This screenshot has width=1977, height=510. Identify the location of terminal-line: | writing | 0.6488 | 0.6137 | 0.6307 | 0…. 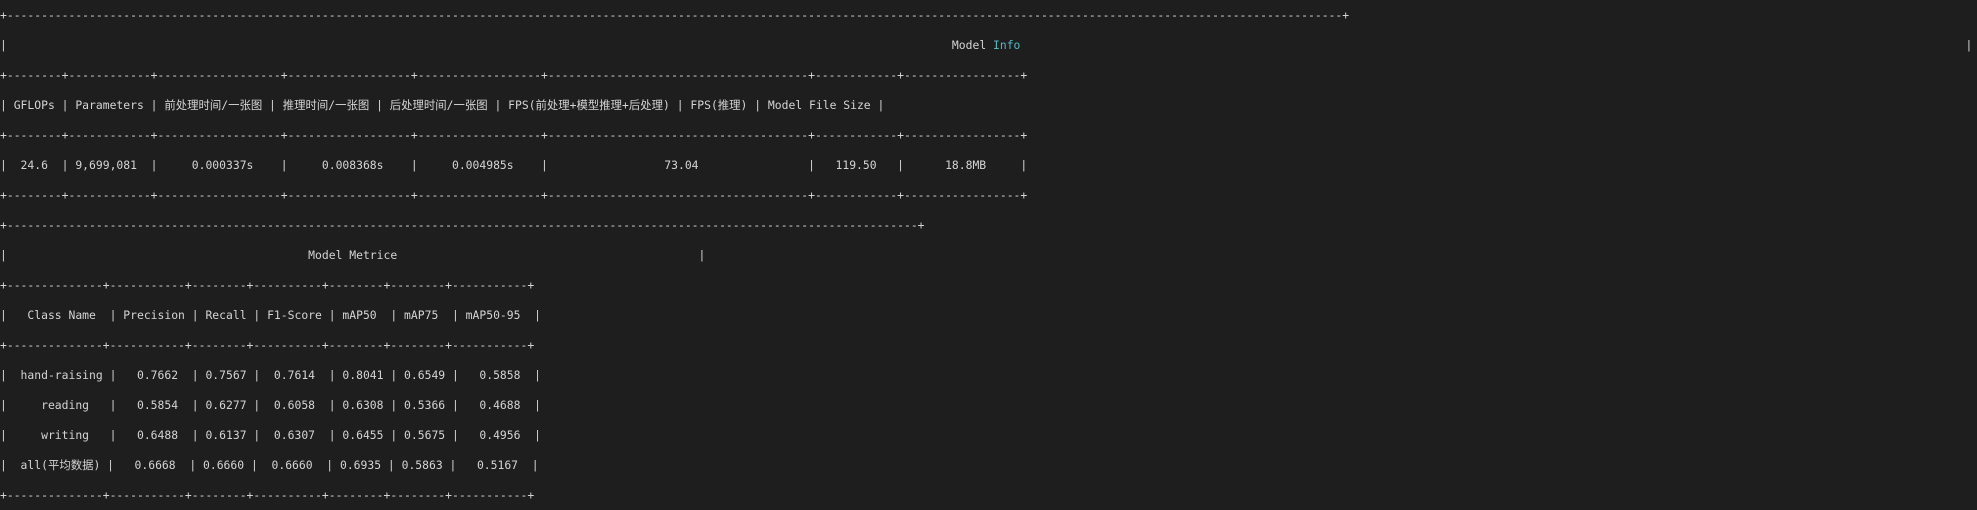
(988, 435).